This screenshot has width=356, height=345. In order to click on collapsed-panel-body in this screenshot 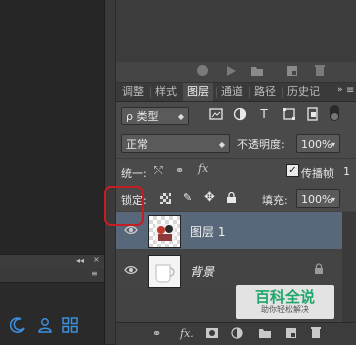, I will do `click(52, 313)`.